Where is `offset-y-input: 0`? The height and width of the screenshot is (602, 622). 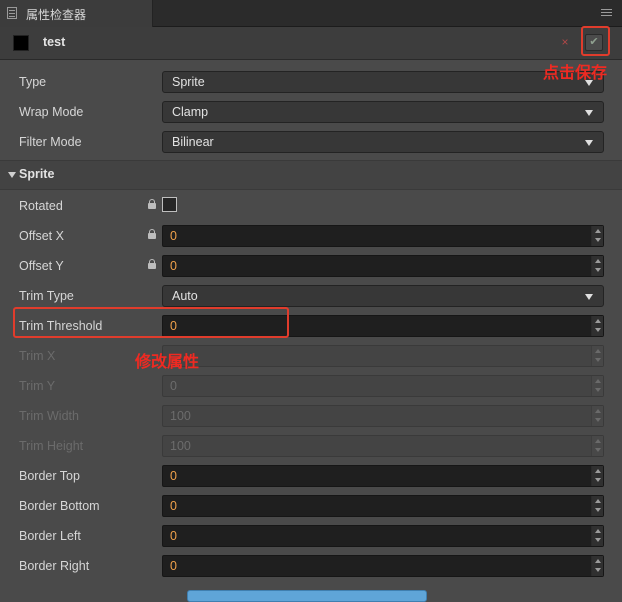
offset-y-input: 0 is located at coordinates (383, 266).